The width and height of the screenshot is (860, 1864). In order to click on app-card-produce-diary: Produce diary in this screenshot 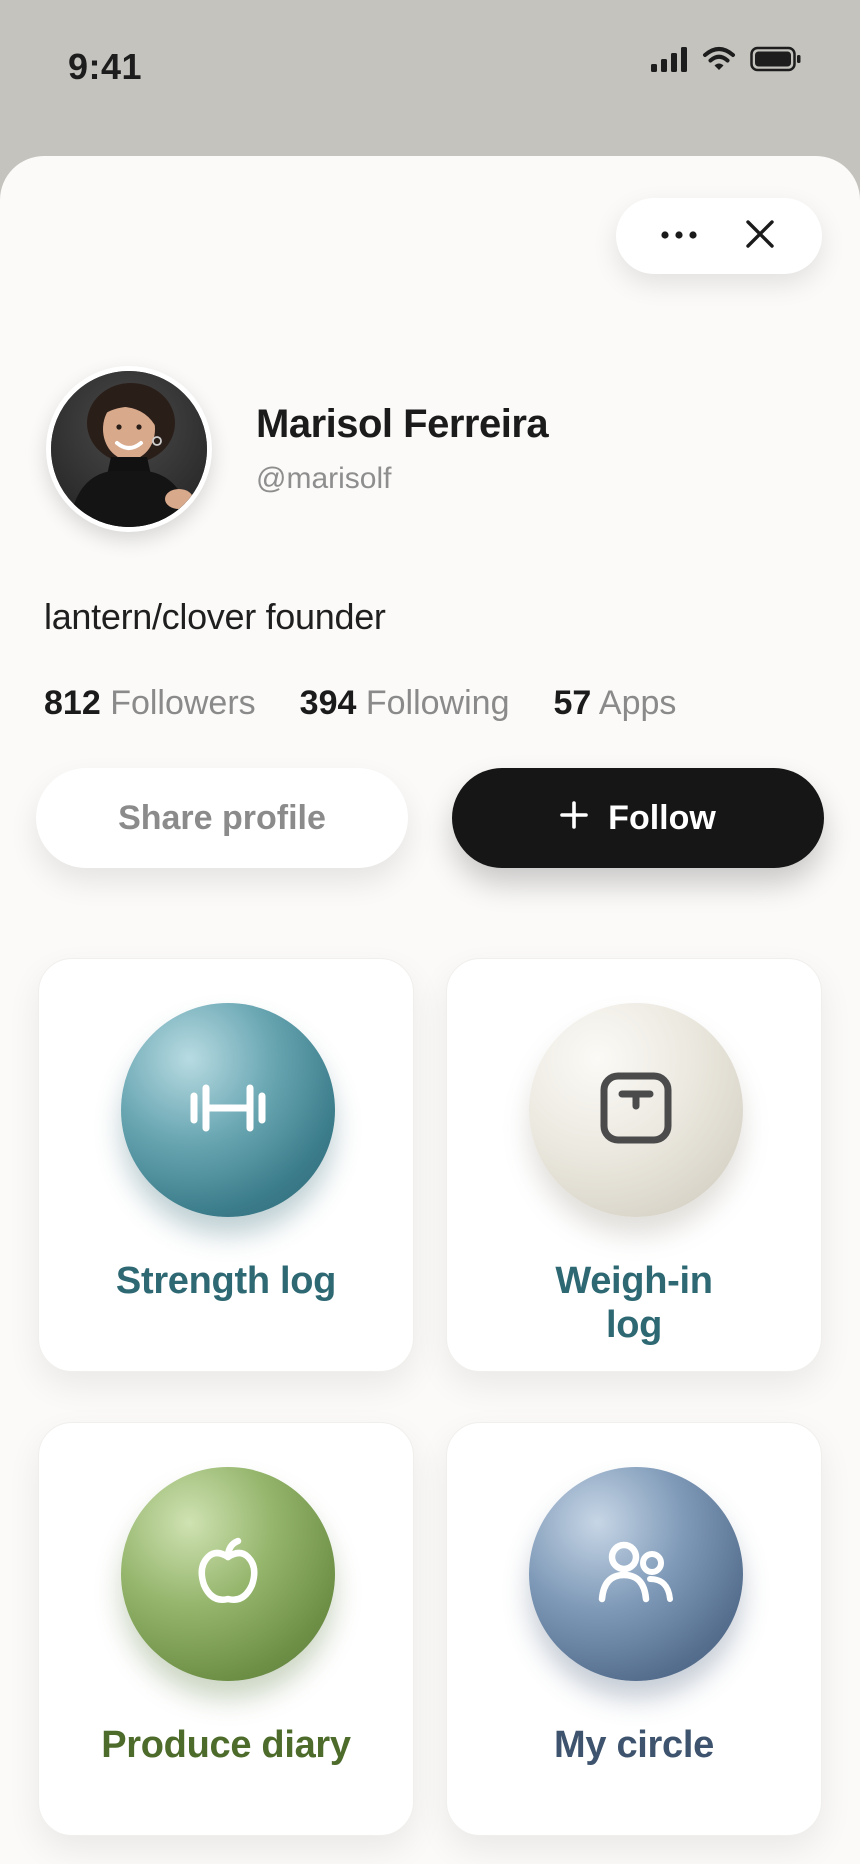, I will do `click(226, 1629)`.